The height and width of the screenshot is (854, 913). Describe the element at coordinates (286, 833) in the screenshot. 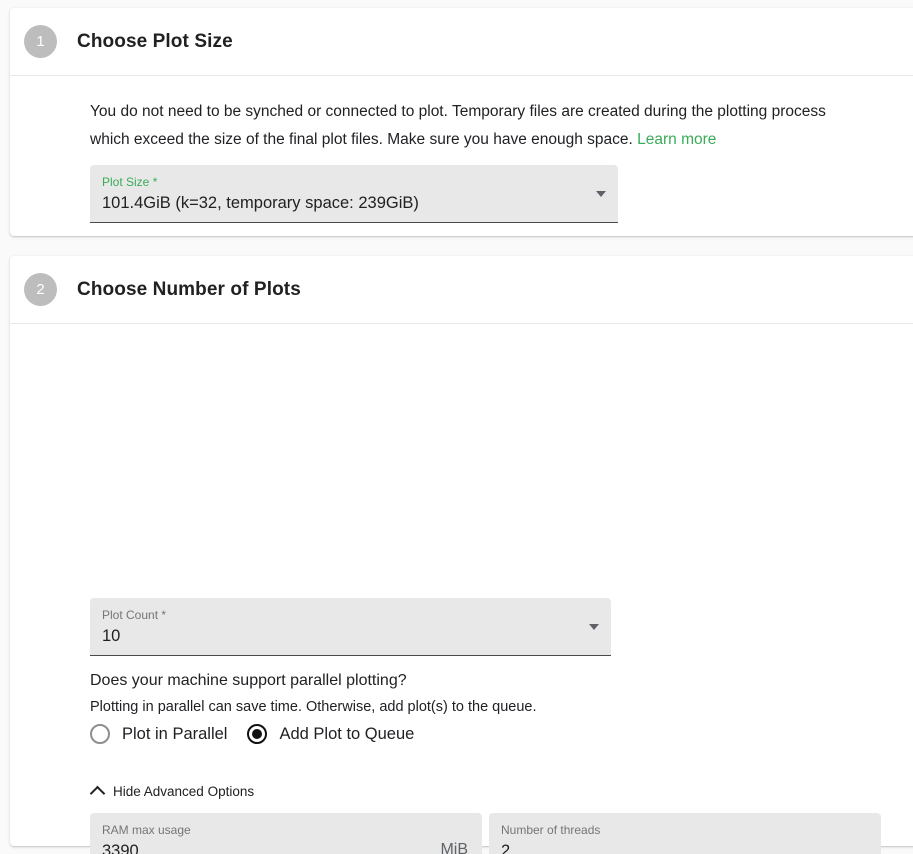

I see `ram-max-usage-field: RAM max usage 3390 MiB` at that location.